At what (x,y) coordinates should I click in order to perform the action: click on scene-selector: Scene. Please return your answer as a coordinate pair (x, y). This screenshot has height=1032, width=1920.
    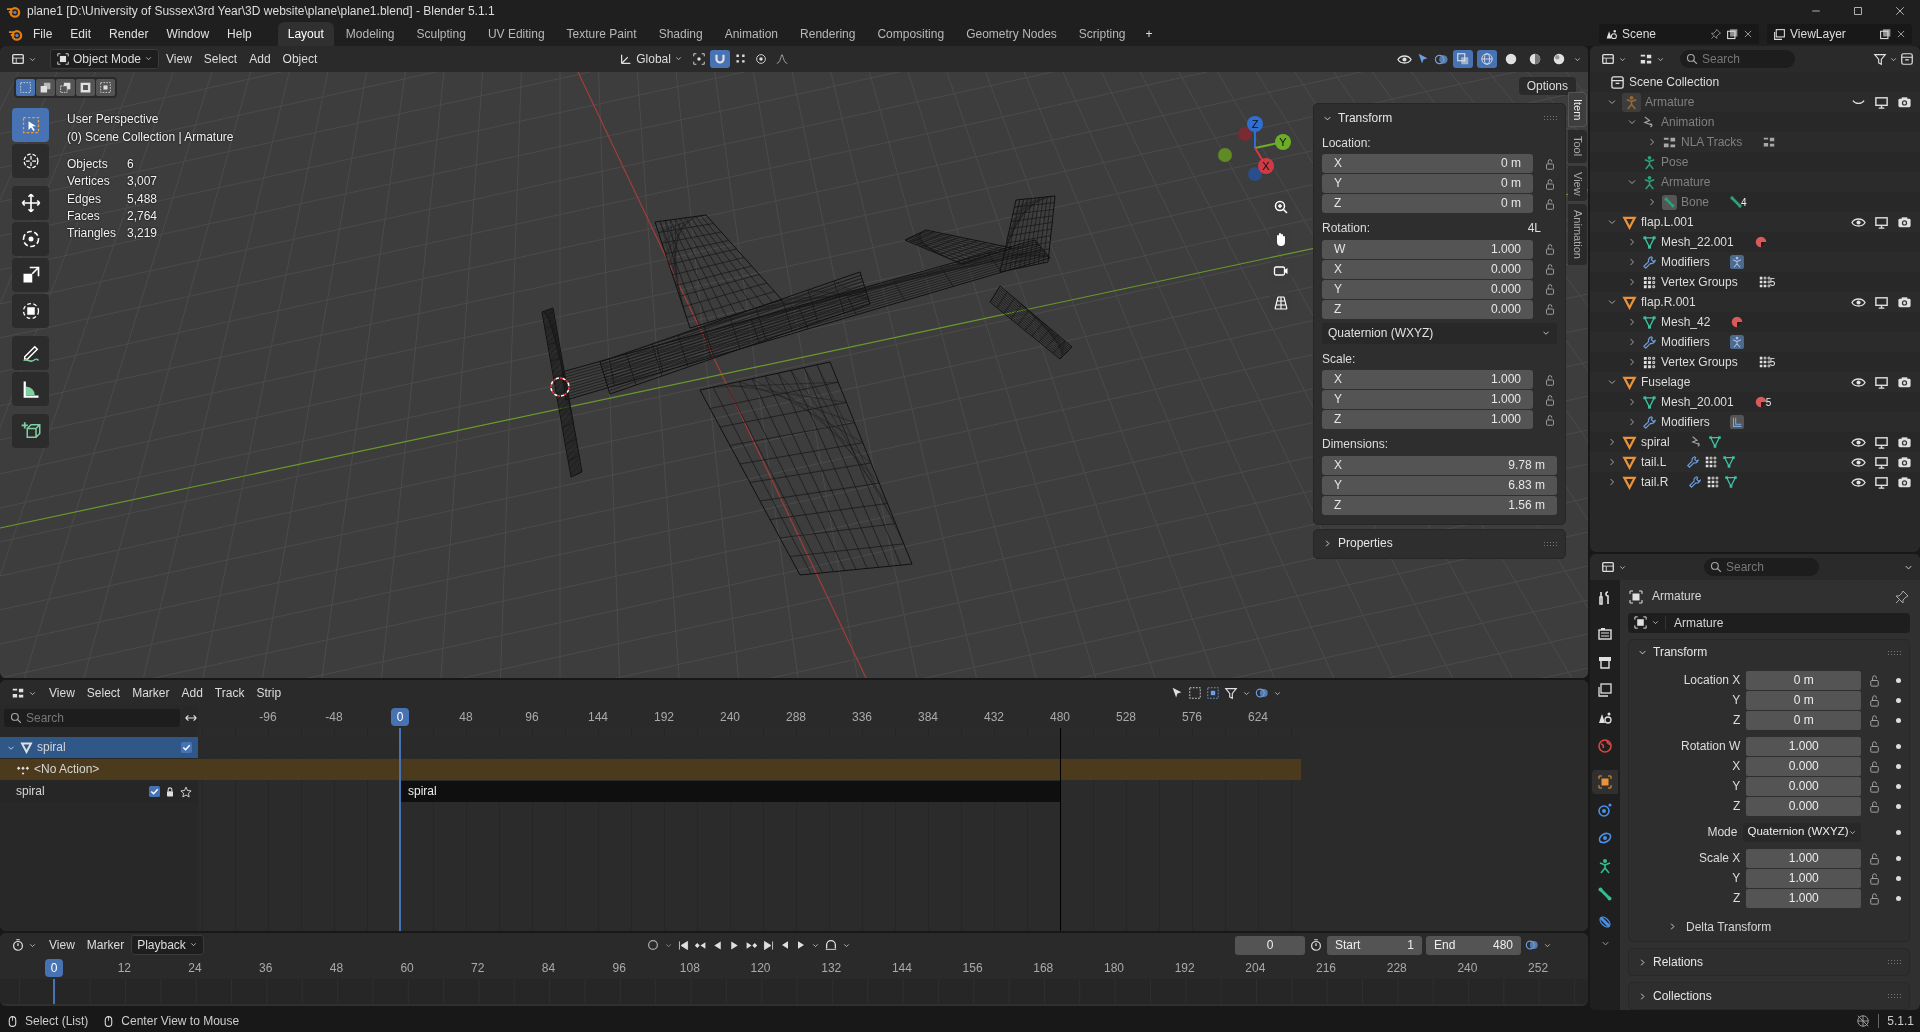
    Looking at the image, I should click on (1679, 34).